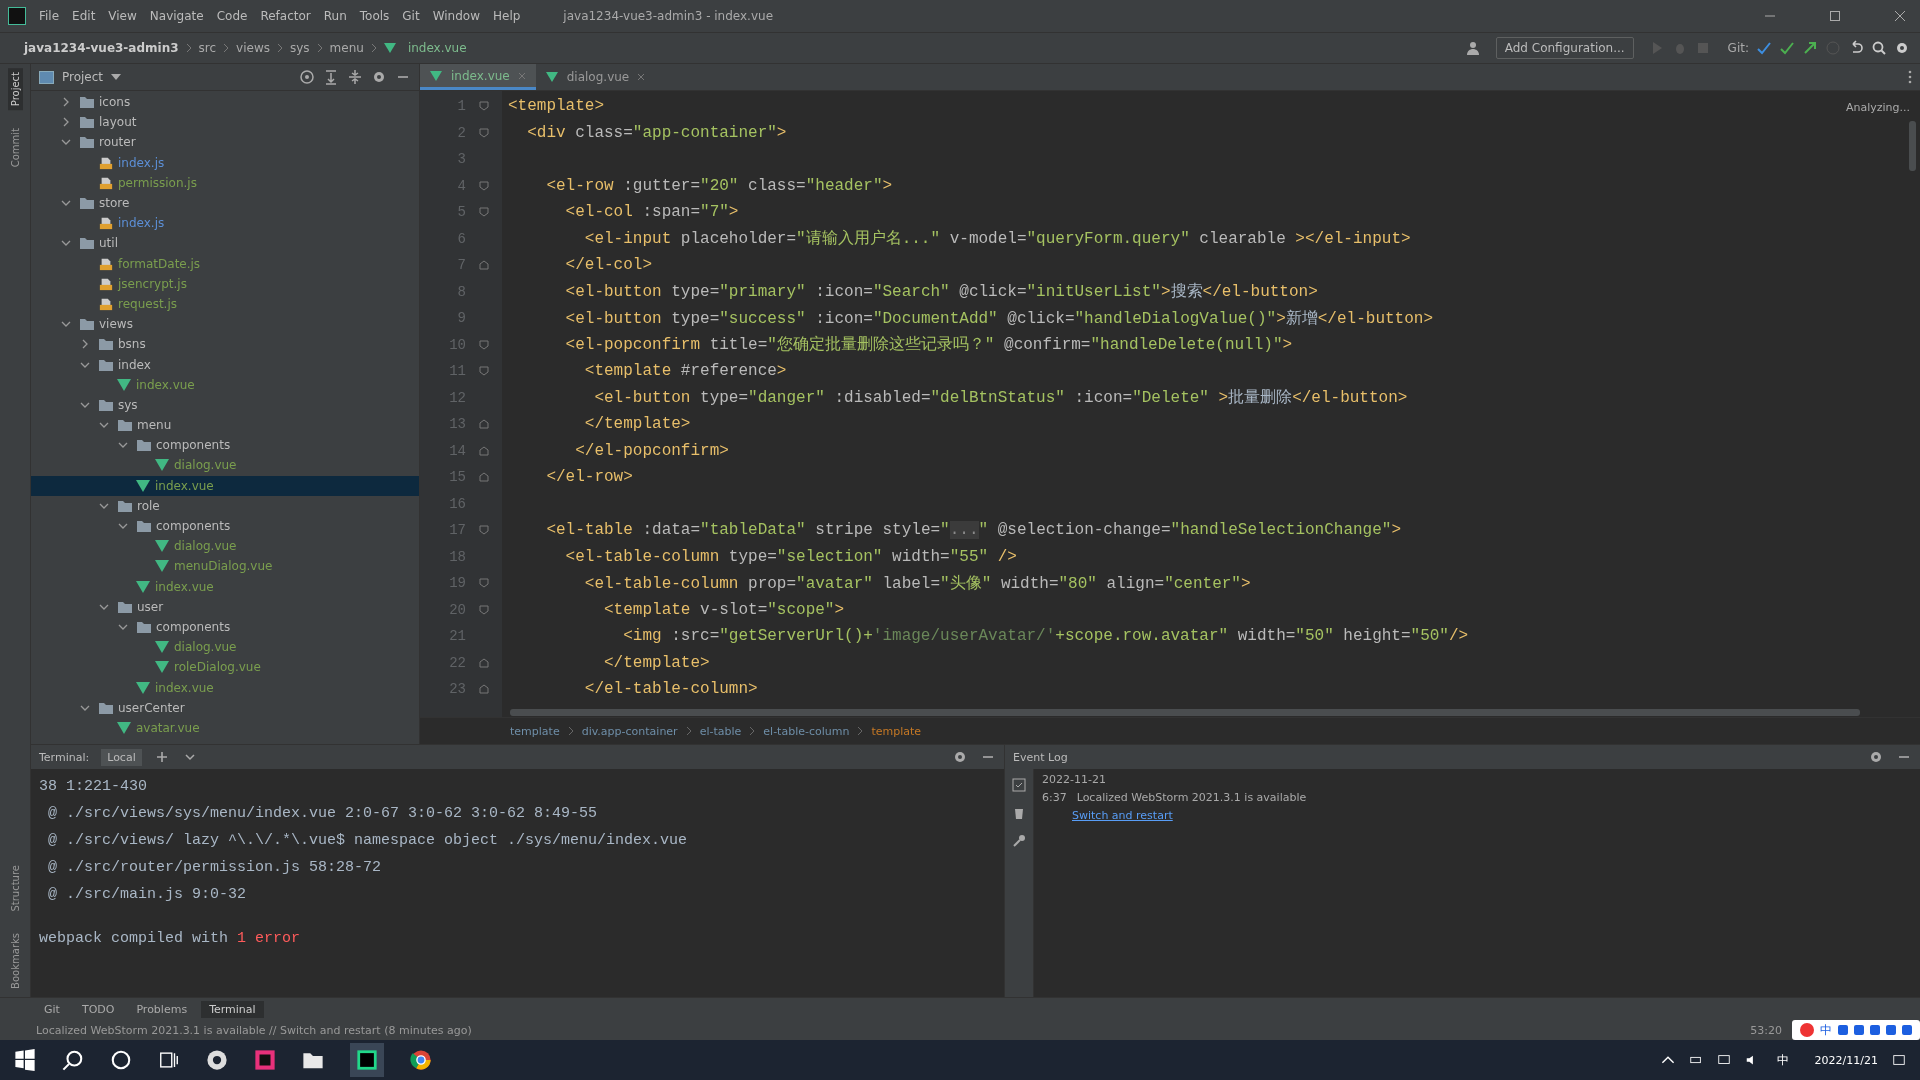 The image size is (1920, 1080). Describe the element at coordinates (225, 142) in the screenshot. I see `tree-item: router` at that location.